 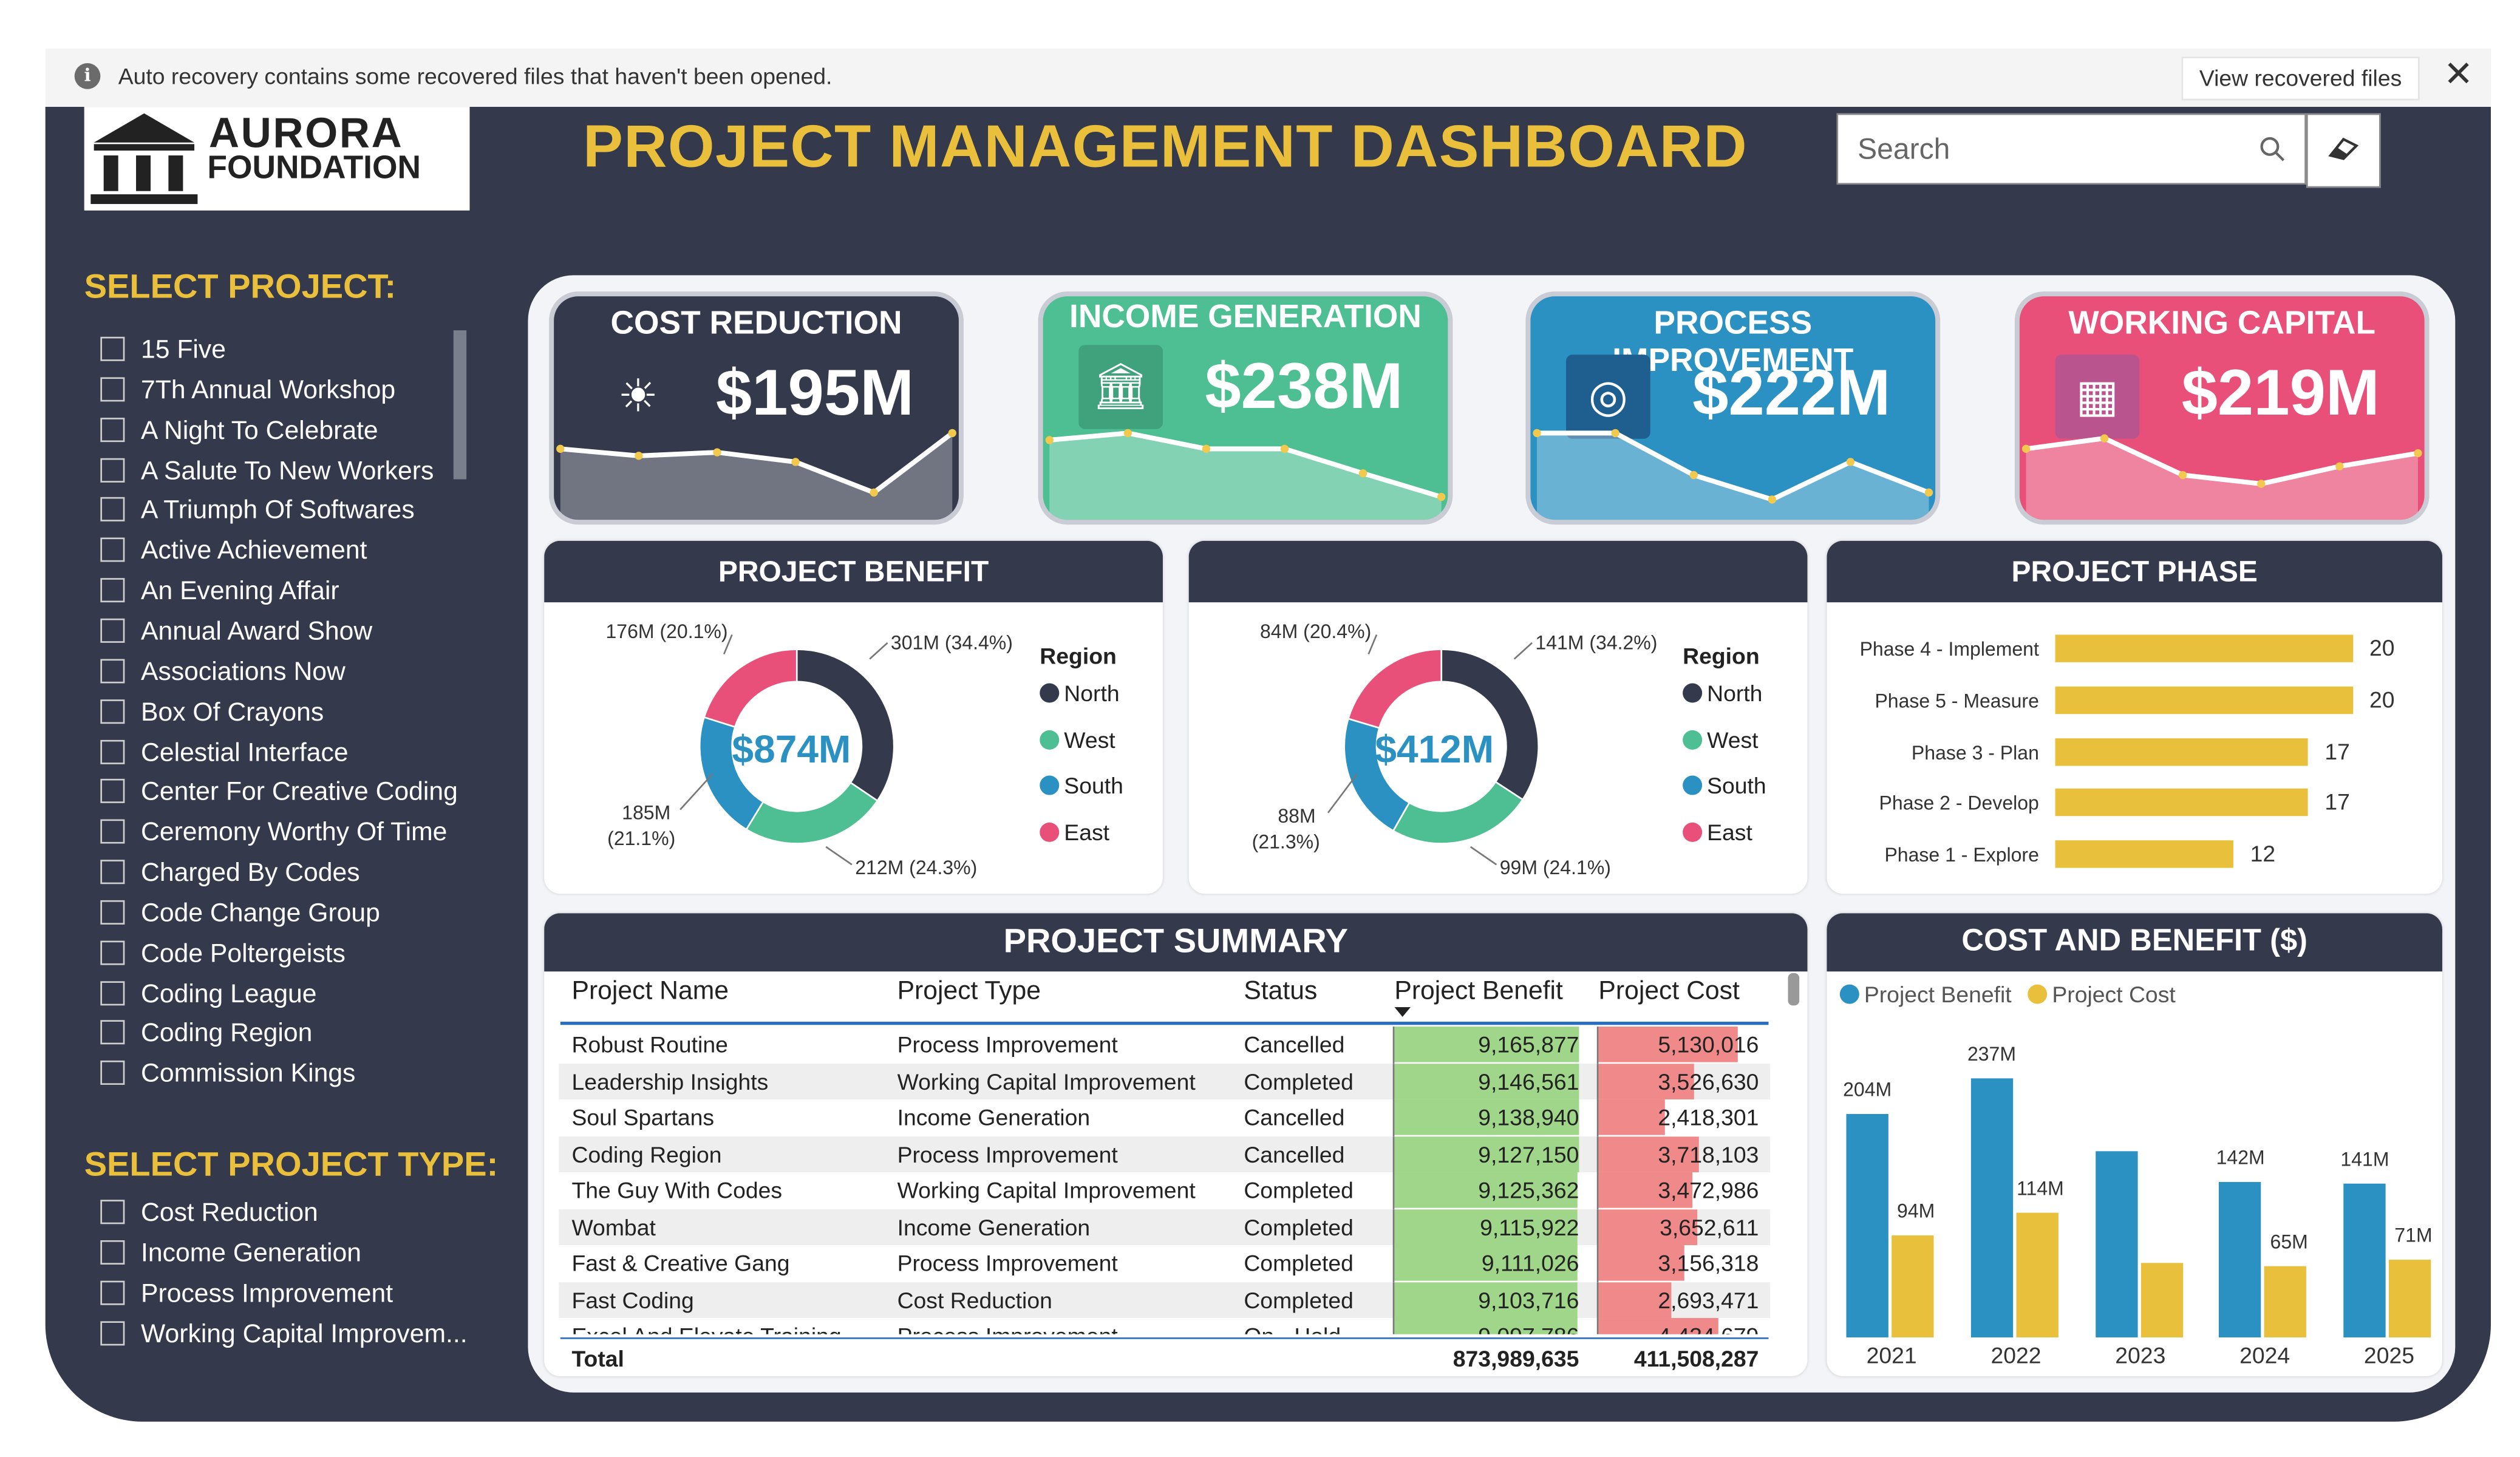 I want to click on legend-item: Project Benefit, so click(x=1925, y=994).